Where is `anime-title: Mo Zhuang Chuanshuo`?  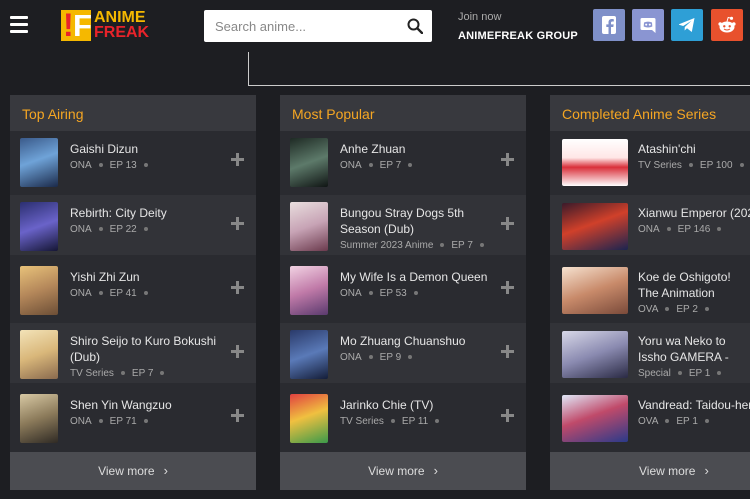 anime-title: Mo Zhuang Chuanshuo is located at coordinates (420, 341).